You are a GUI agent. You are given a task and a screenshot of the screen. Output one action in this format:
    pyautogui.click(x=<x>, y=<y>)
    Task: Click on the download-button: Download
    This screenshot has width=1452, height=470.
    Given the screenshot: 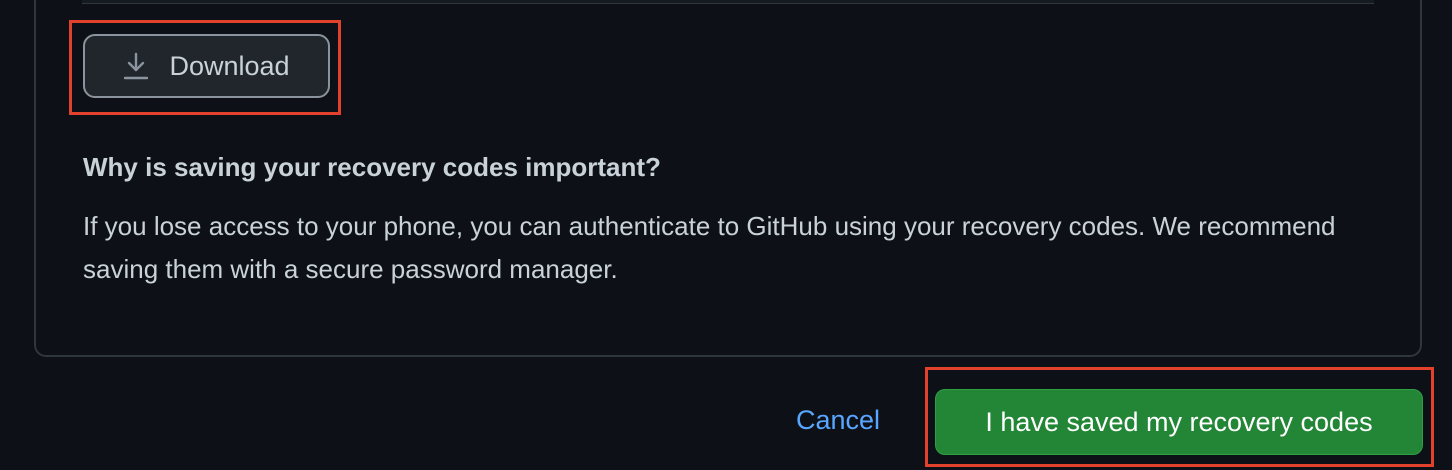 What is the action you would take?
    pyautogui.click(x=206, y=66)
    